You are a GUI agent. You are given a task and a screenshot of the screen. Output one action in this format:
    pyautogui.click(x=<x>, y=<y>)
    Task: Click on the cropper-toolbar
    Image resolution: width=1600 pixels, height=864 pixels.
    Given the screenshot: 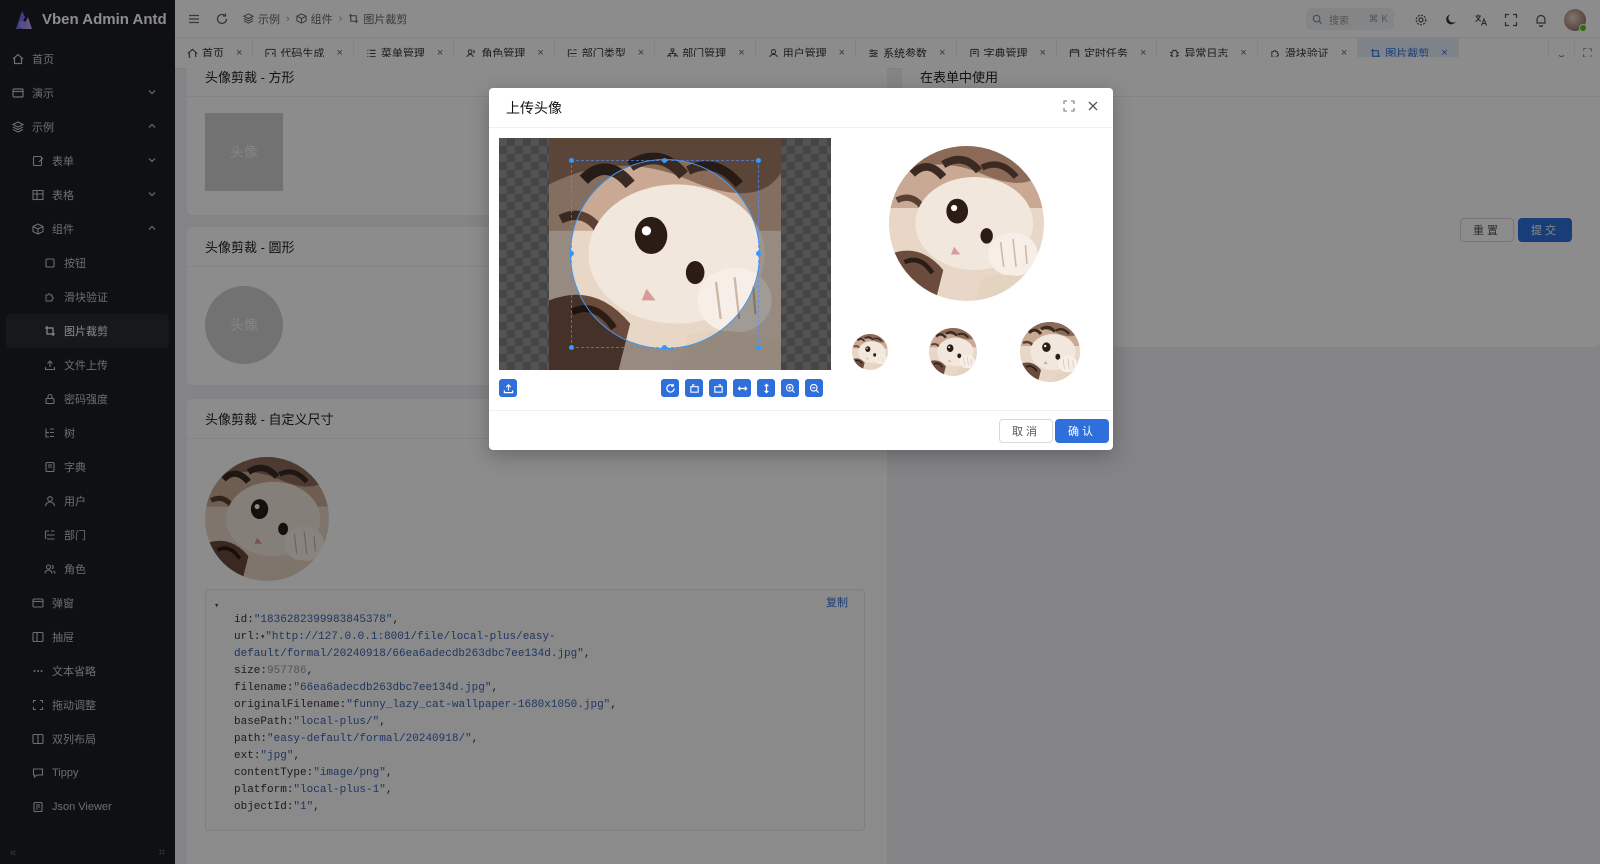 What is the action you would take?
    pyautogui.click(x=742, y=388)
    